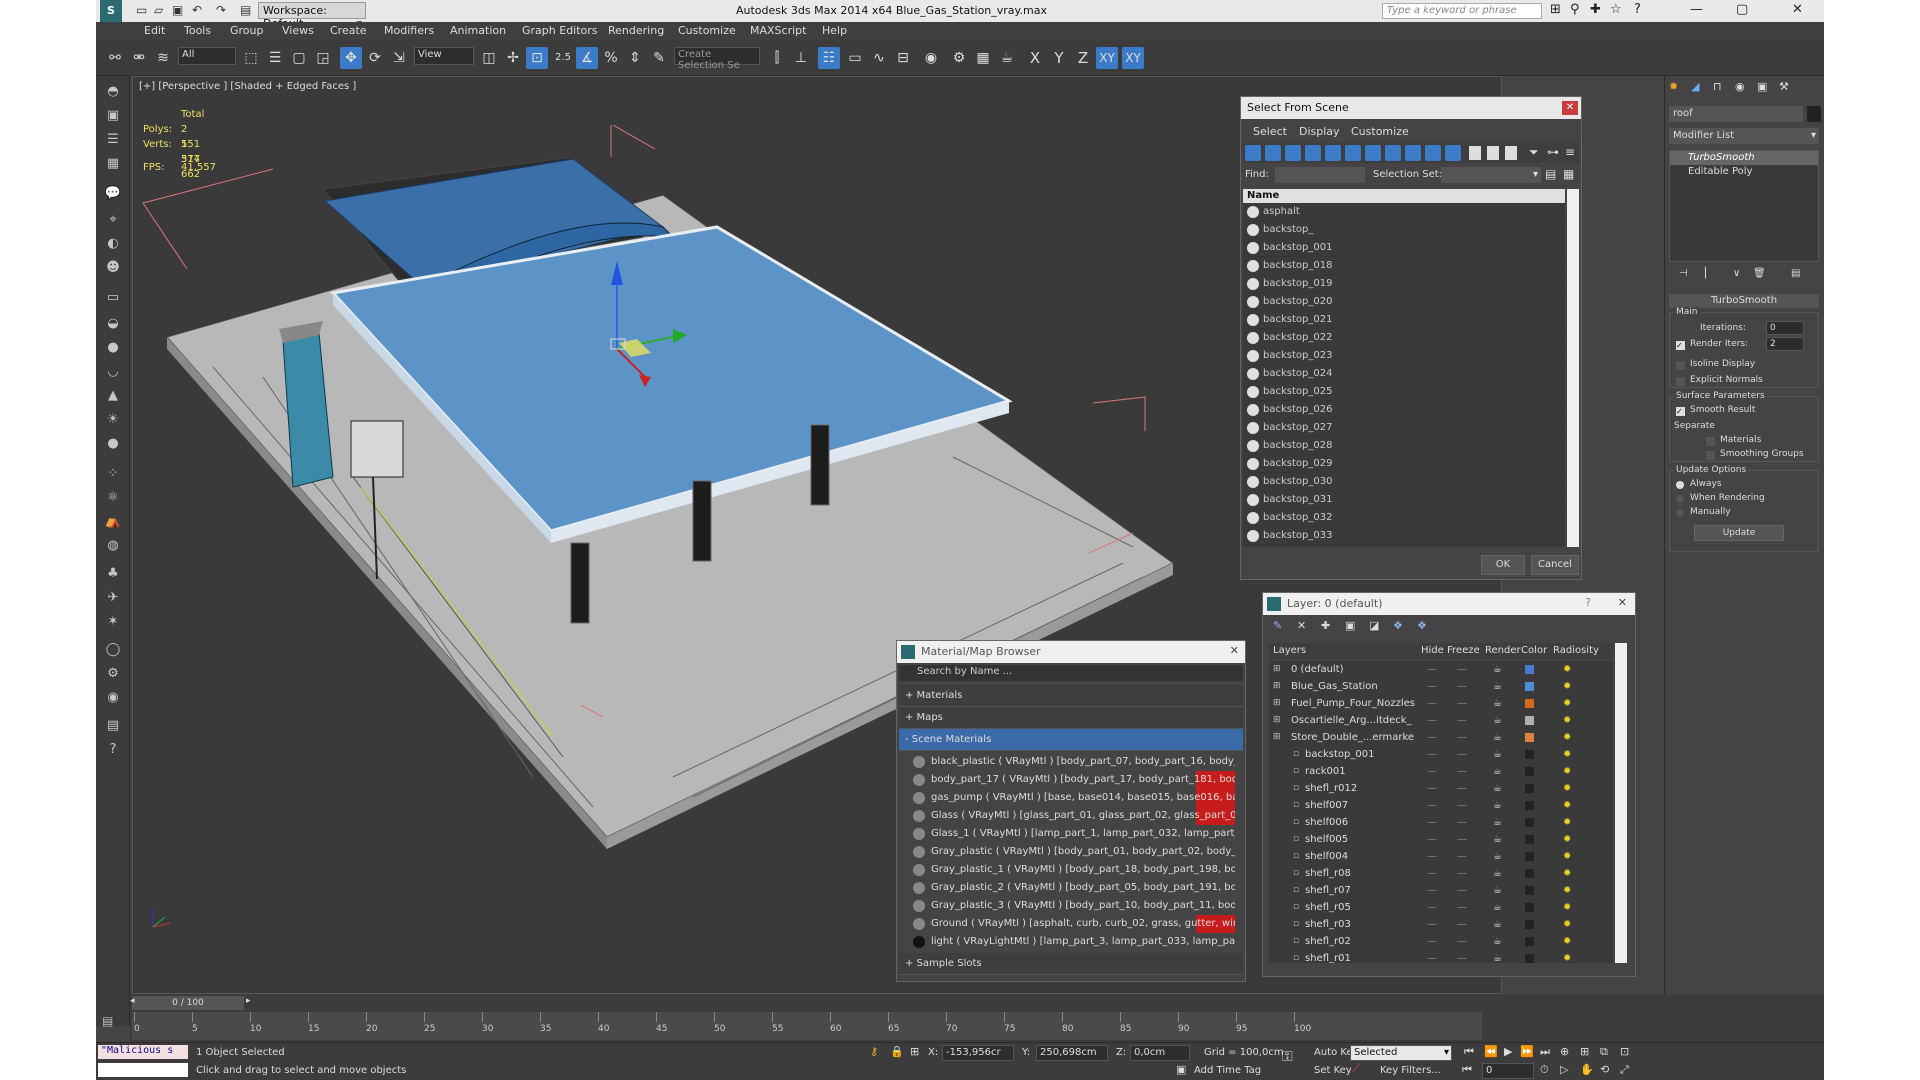  What do you see at coordinates (113, 624) in the screenshot?
I see `hair-icon: ✶` at bounding box center [113, 624].